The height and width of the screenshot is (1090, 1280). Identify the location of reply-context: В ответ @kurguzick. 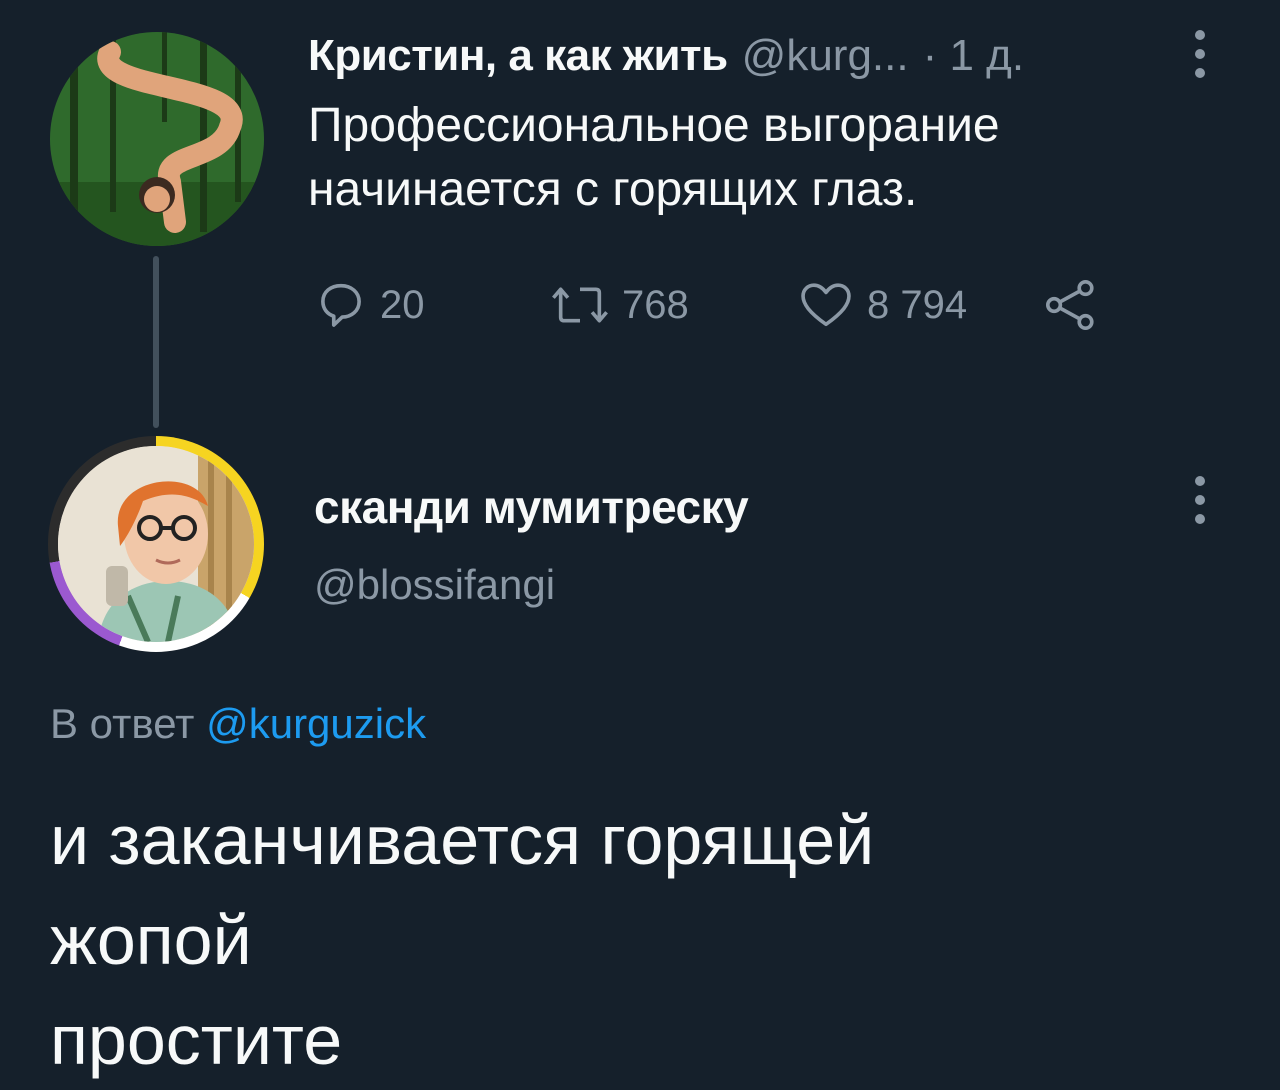
(238, 724).